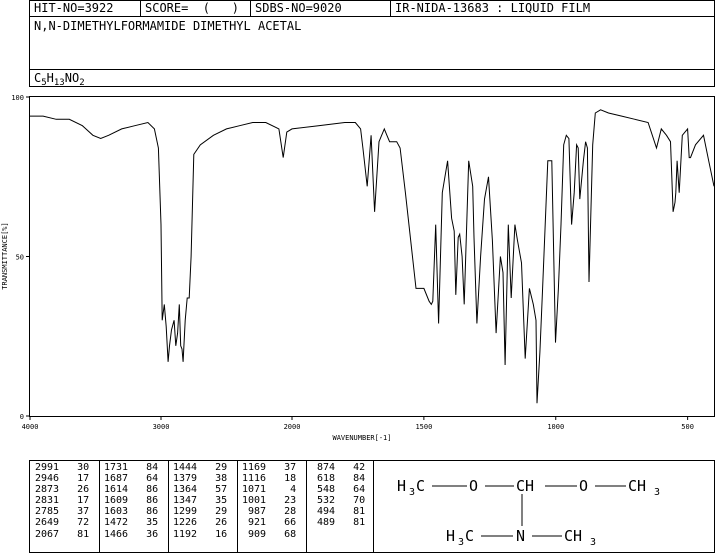 This screenshot has width=715, height=553. I want to click on x-tick-label: 1500, so click(423, 427).